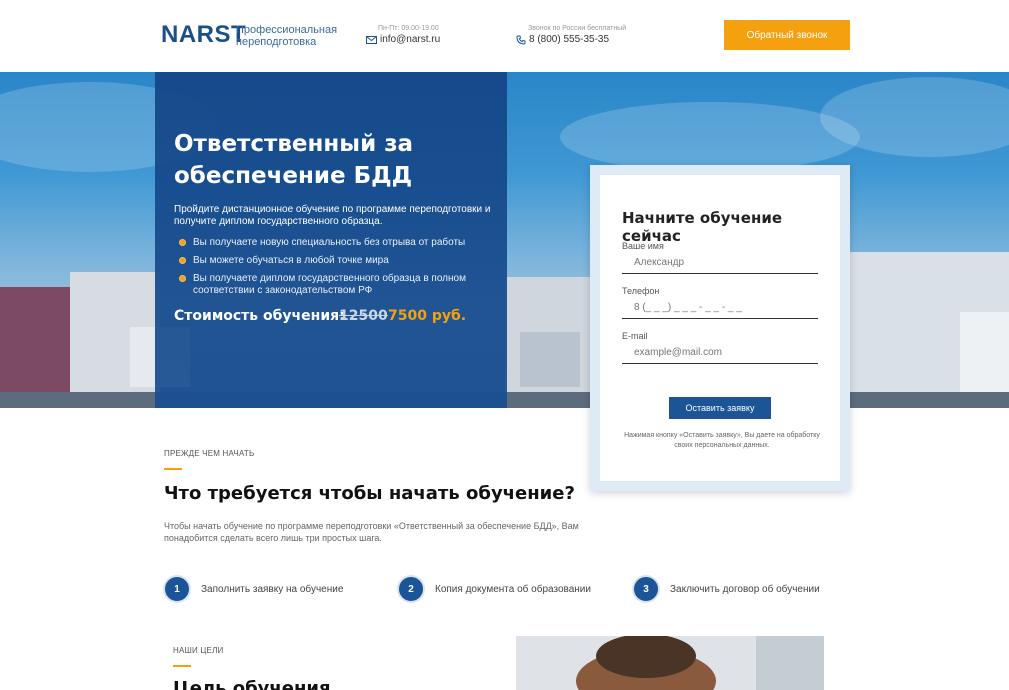  I want to click on goals-eyebrow: НАШИ ЦЕЛИ, so click(198, 650).